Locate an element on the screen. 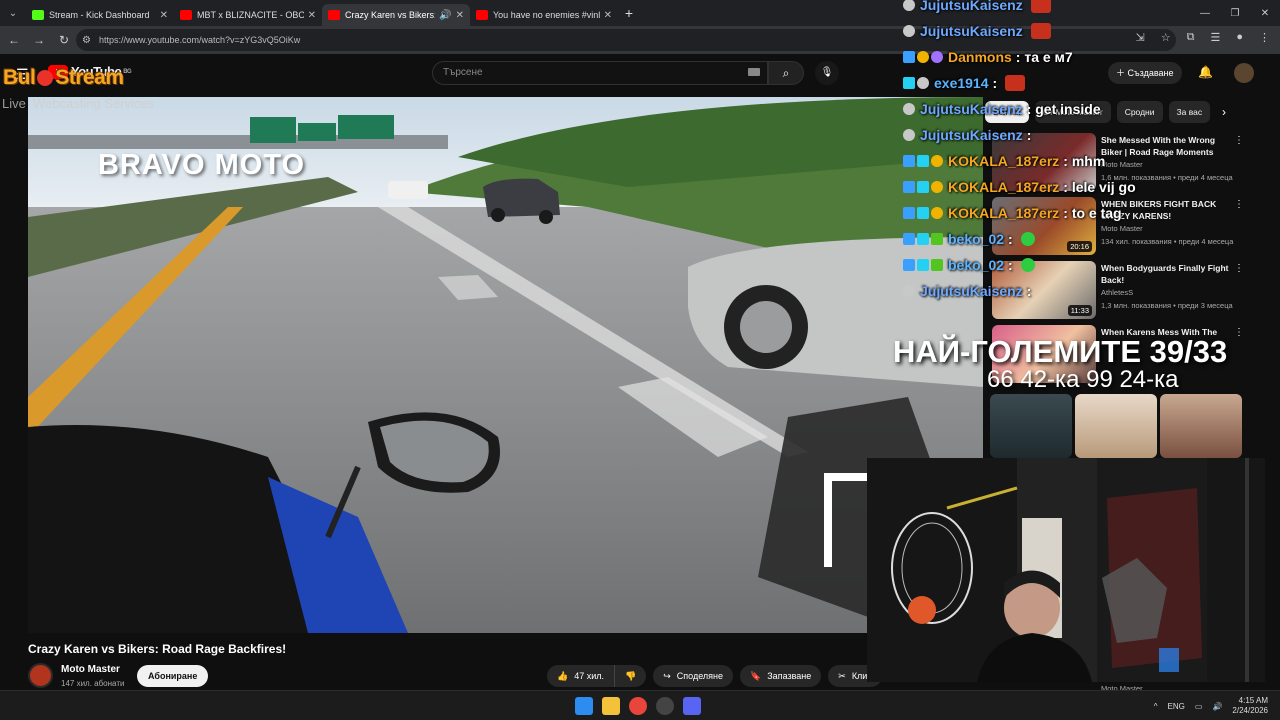  network-icon: ▭ is located at coordinates (1199, 706).